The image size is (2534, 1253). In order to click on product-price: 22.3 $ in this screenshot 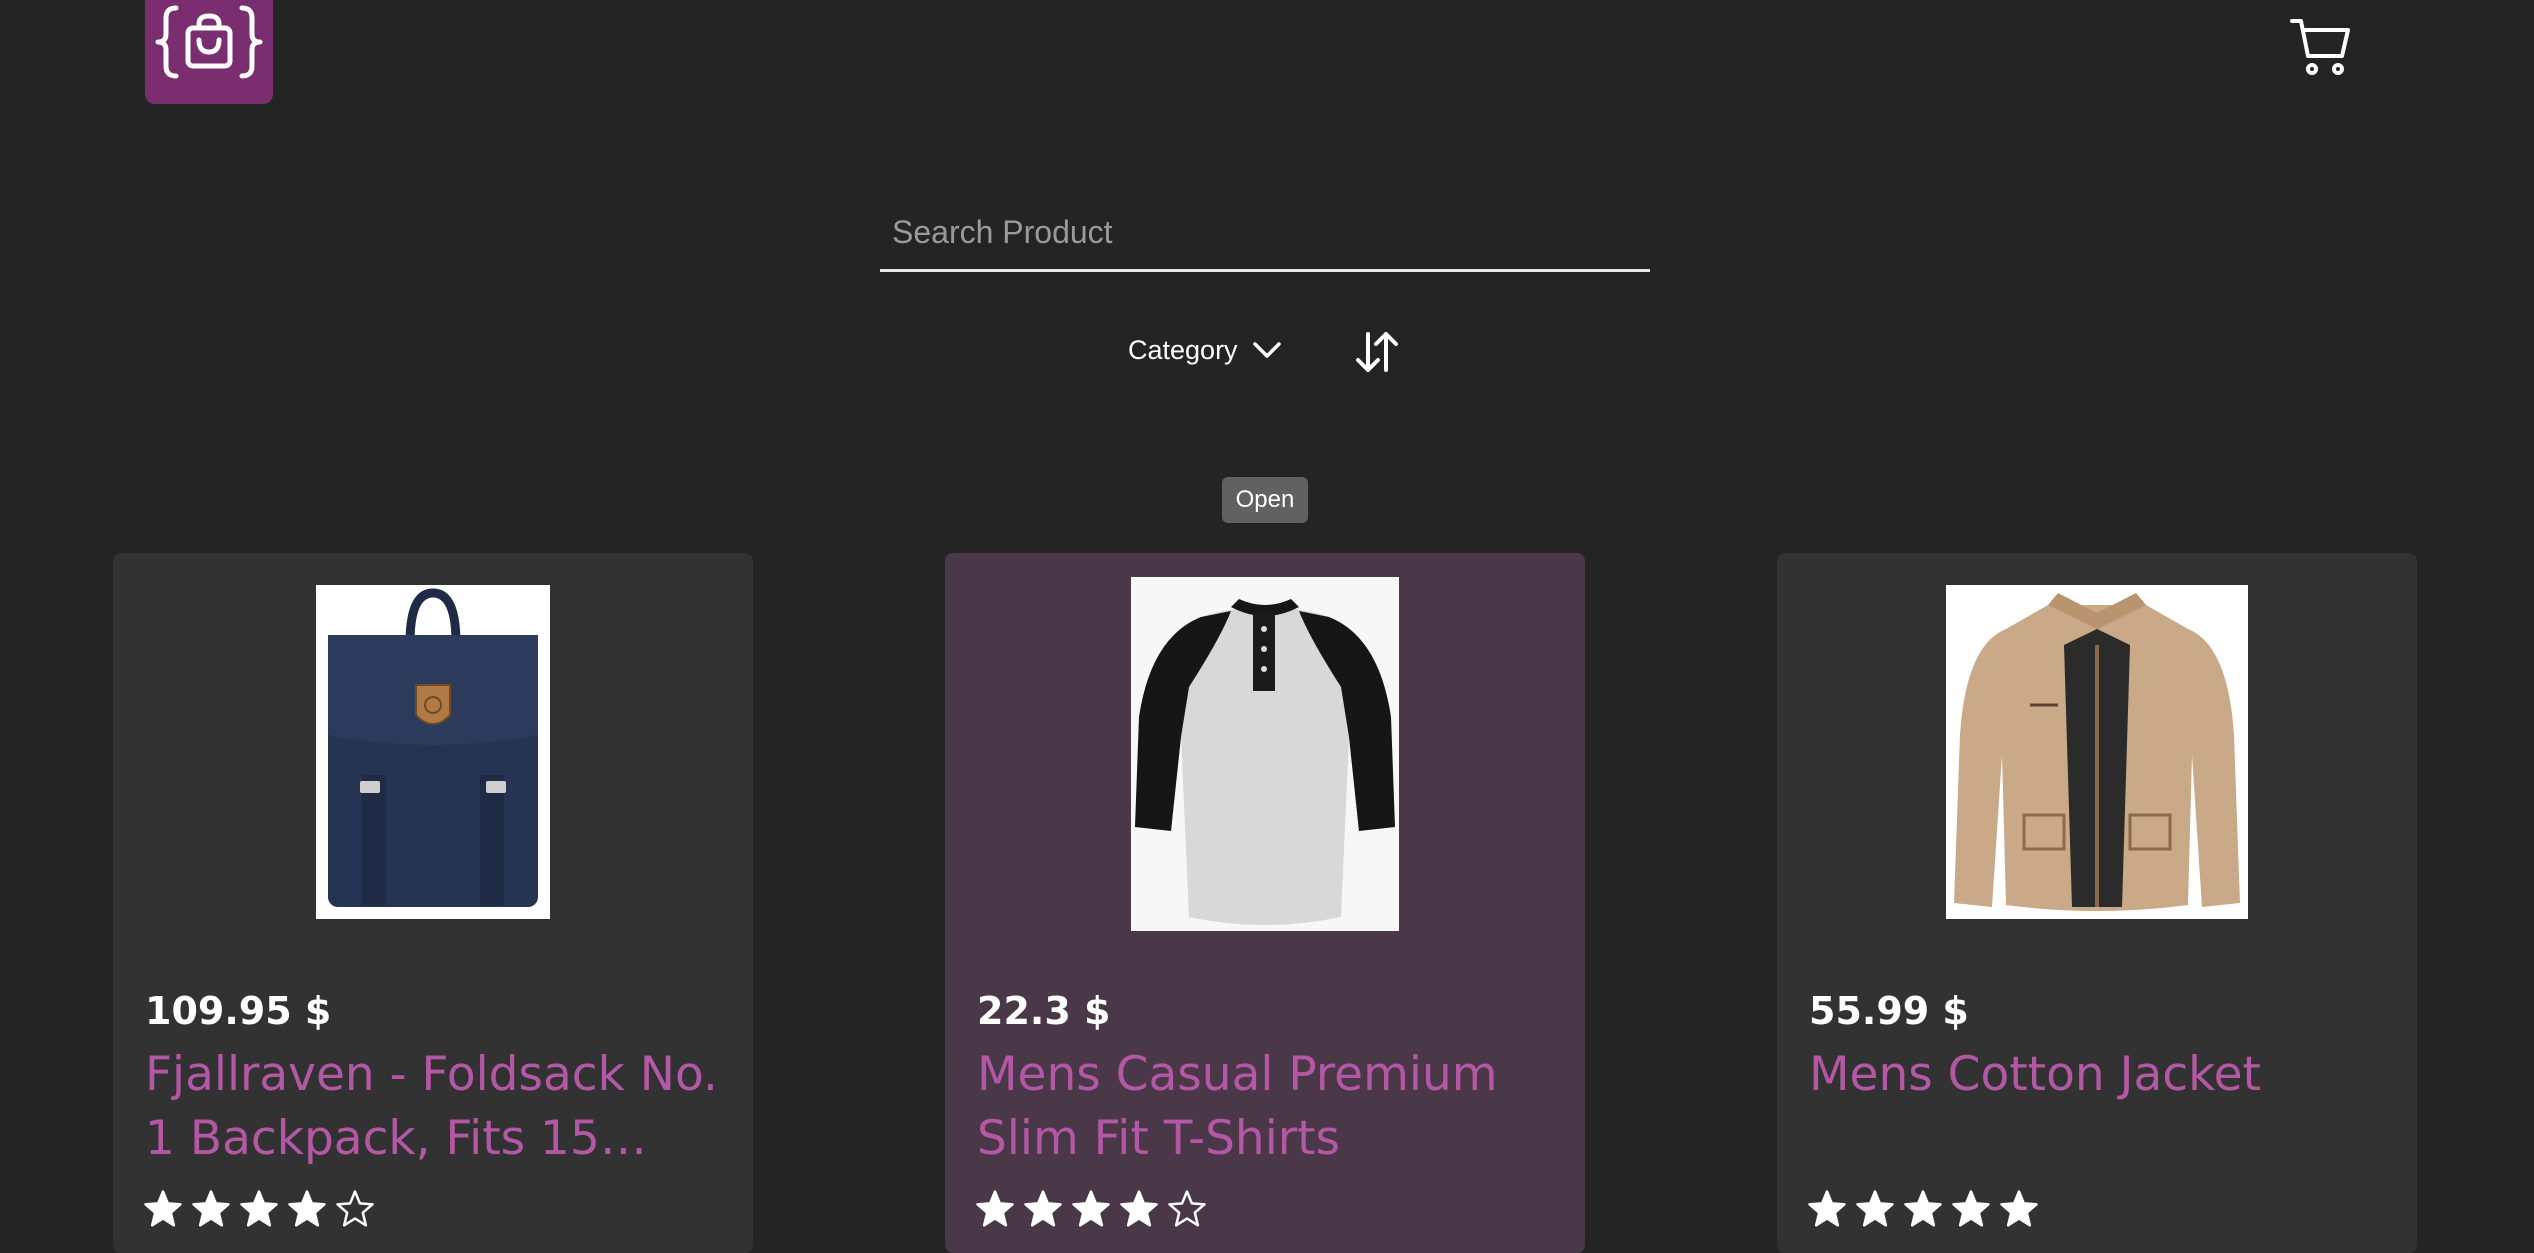, I will do `click(1044, 1011)`.